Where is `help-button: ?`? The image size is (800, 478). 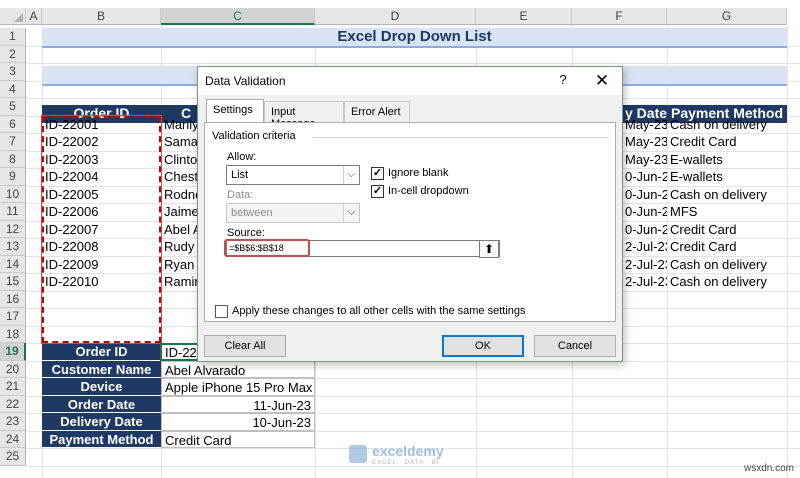
help-button: ? is located at coordinates (563, 81).